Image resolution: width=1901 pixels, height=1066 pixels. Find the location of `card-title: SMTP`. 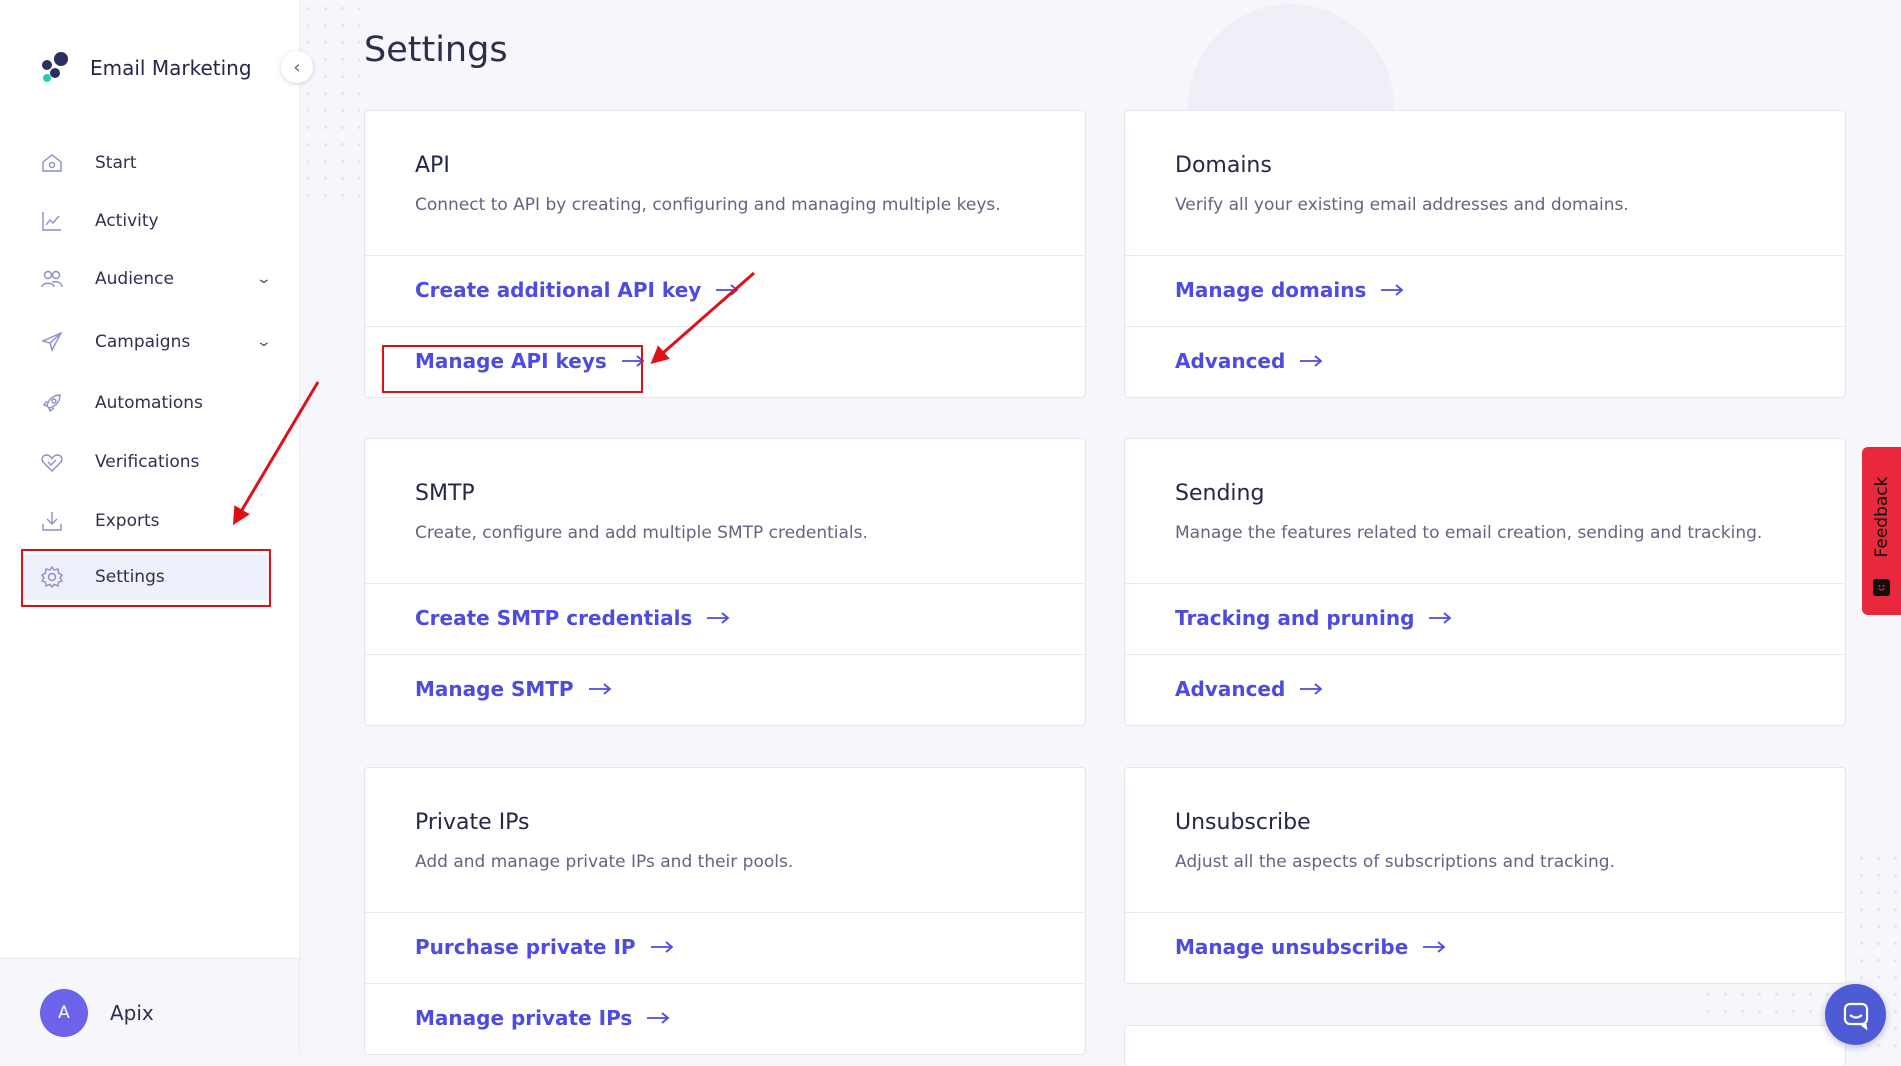

card-title: SMTP is located at coordinates (445, 493).